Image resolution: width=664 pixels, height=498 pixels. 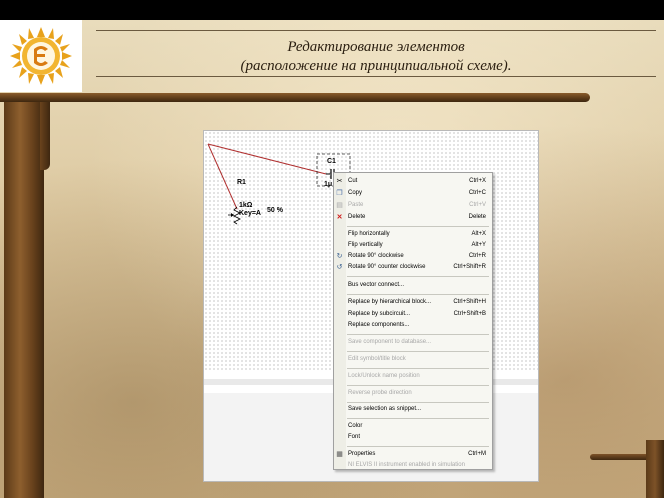 I want to click on menu-item-cut: ✂ Cut Ctrl+X, so click(x=413, y=181).